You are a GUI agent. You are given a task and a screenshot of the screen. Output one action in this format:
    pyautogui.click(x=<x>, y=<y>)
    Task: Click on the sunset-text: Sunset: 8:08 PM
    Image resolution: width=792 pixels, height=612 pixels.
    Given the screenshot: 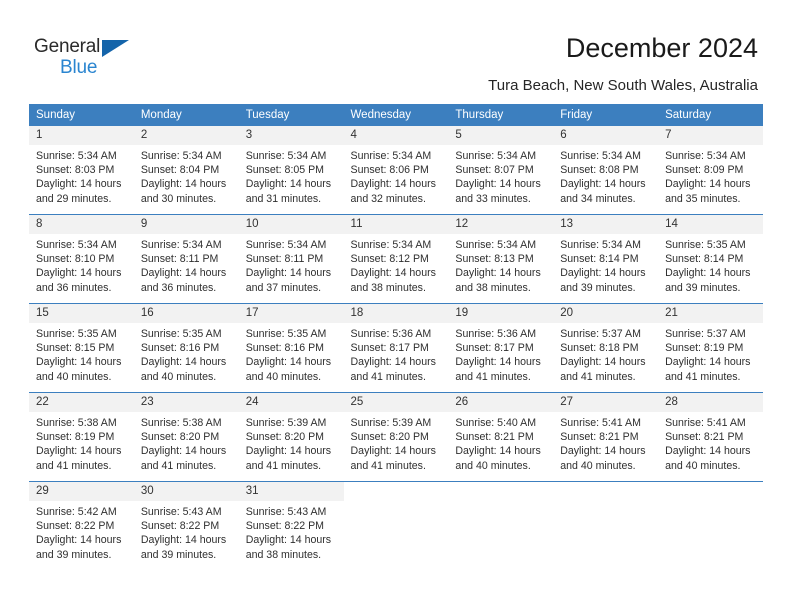 What is the action you would take?
    pyautogui.click(x=599, y=170)
    